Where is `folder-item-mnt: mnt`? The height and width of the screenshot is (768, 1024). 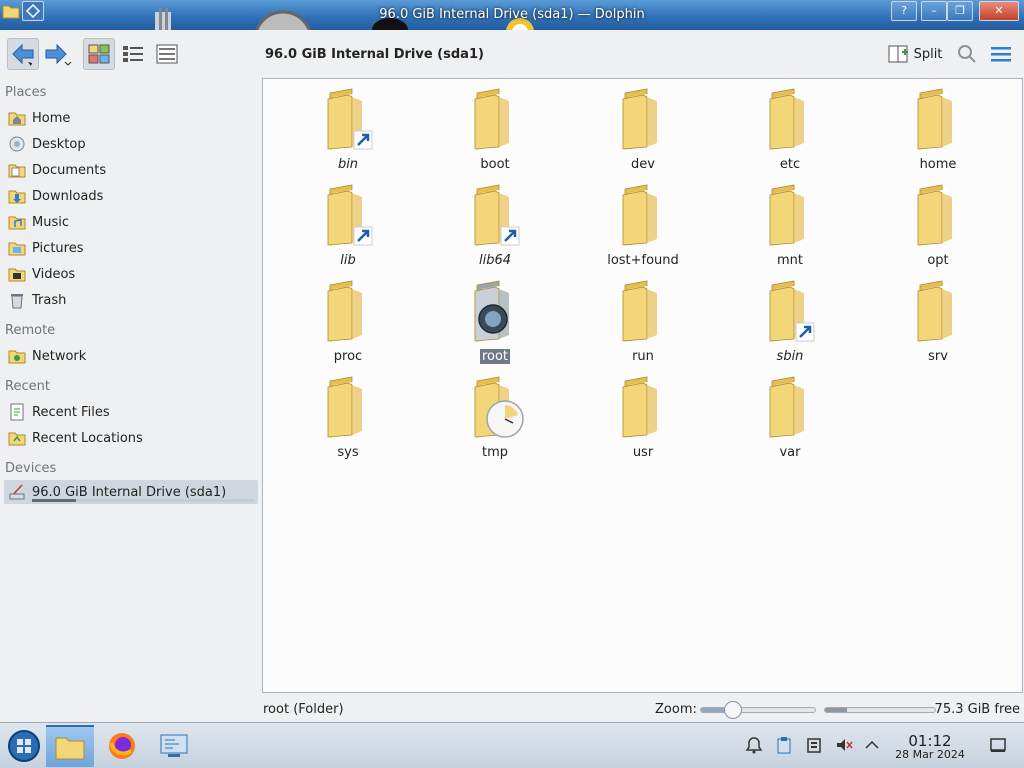 folder-item-mnt: mnt is located at coordinates (790, 231).